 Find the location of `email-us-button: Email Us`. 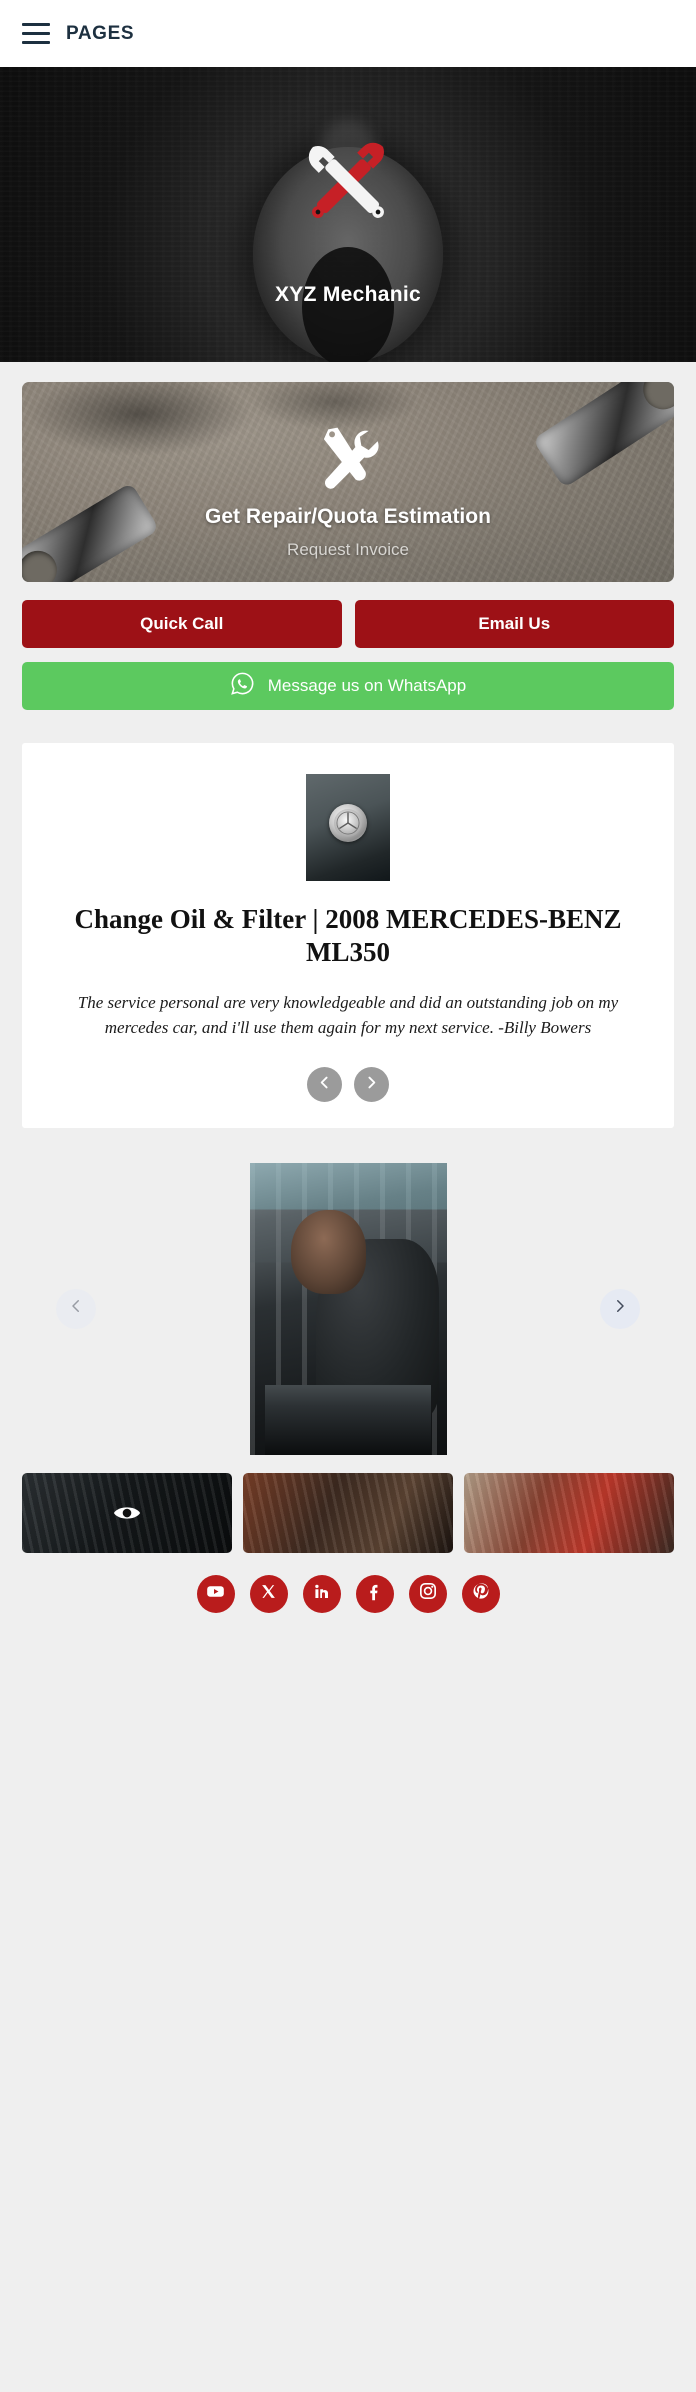

email-us-button: Email Us is located at coordinates (514, 624).